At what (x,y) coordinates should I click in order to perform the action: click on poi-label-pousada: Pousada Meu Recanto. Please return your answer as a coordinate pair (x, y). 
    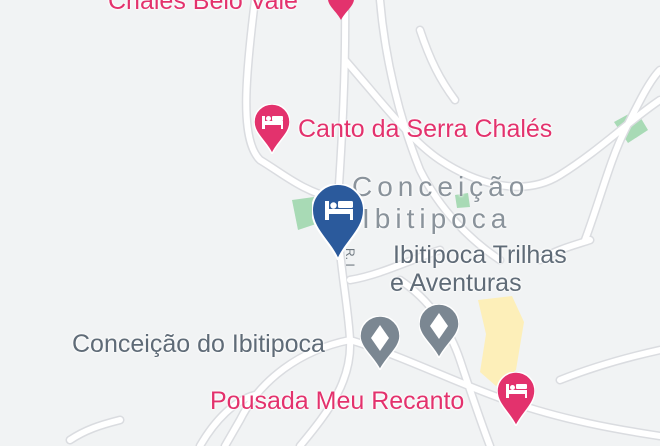
    Looking at the image, I should click on (337, 401).